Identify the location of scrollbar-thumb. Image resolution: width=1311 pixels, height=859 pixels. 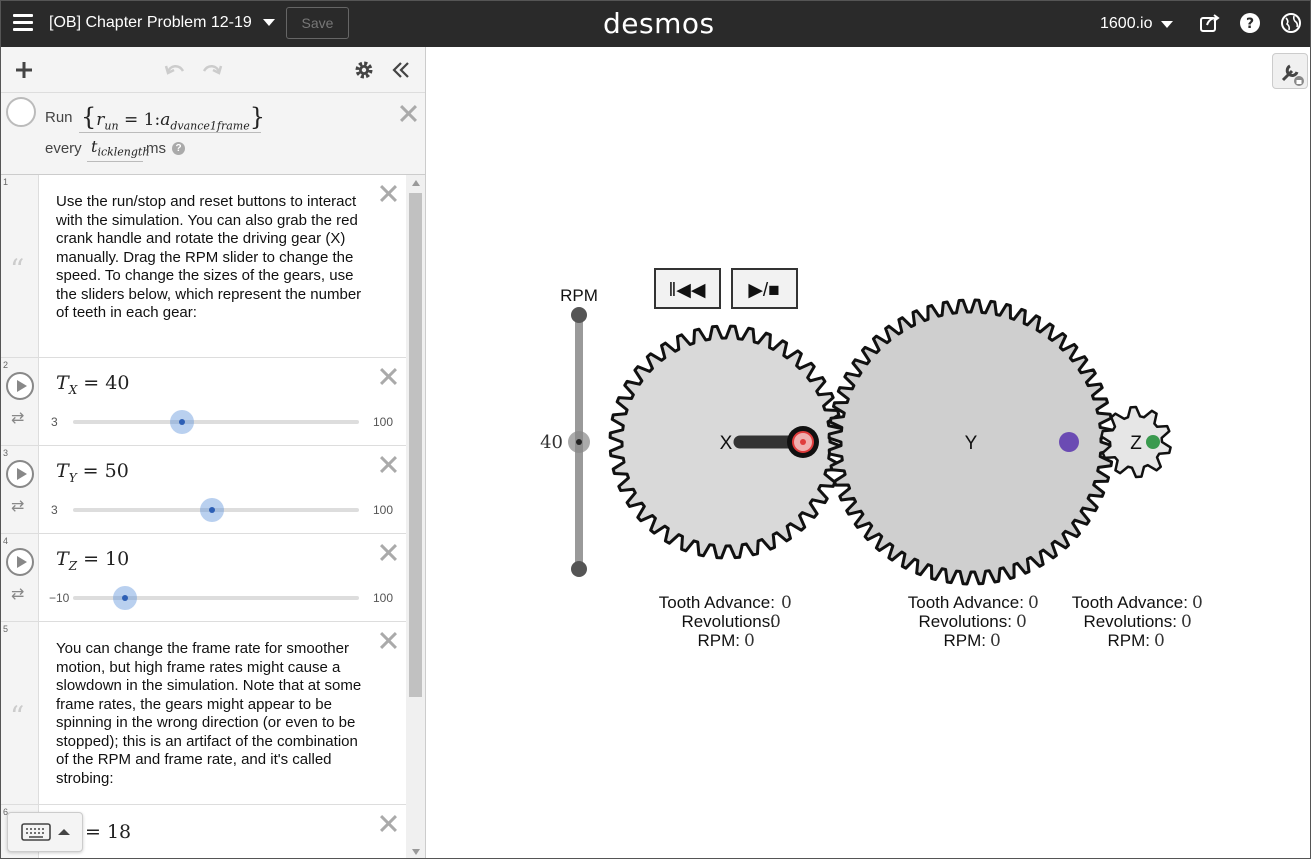
(415, 445).